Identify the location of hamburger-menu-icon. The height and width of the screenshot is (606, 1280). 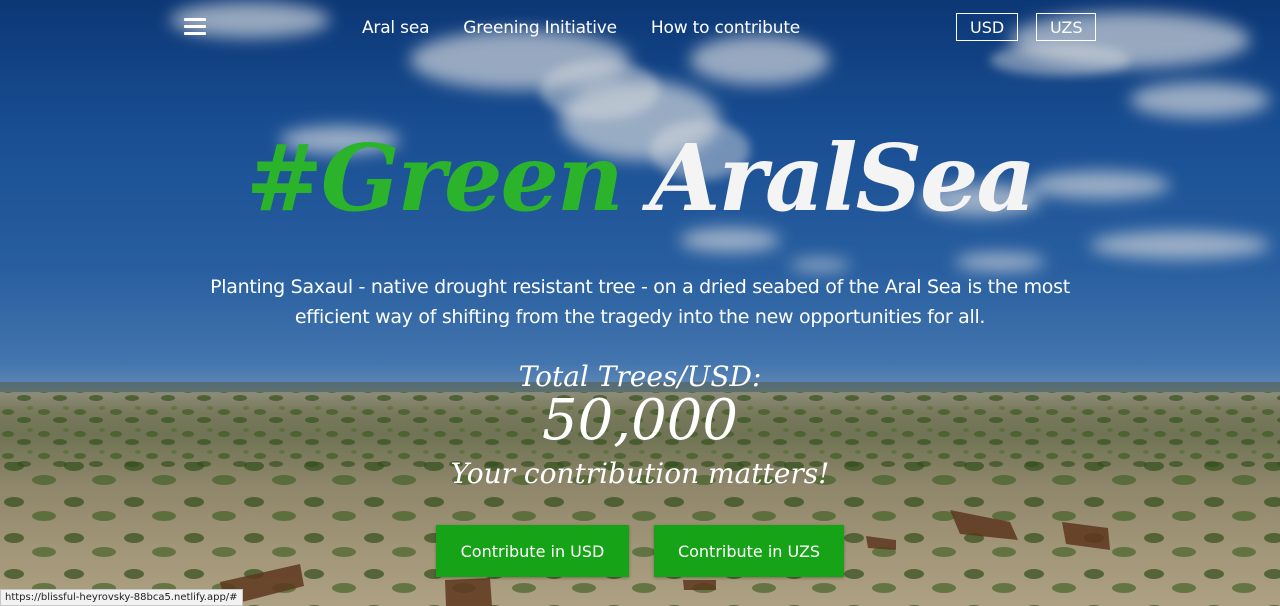
(195, 28).